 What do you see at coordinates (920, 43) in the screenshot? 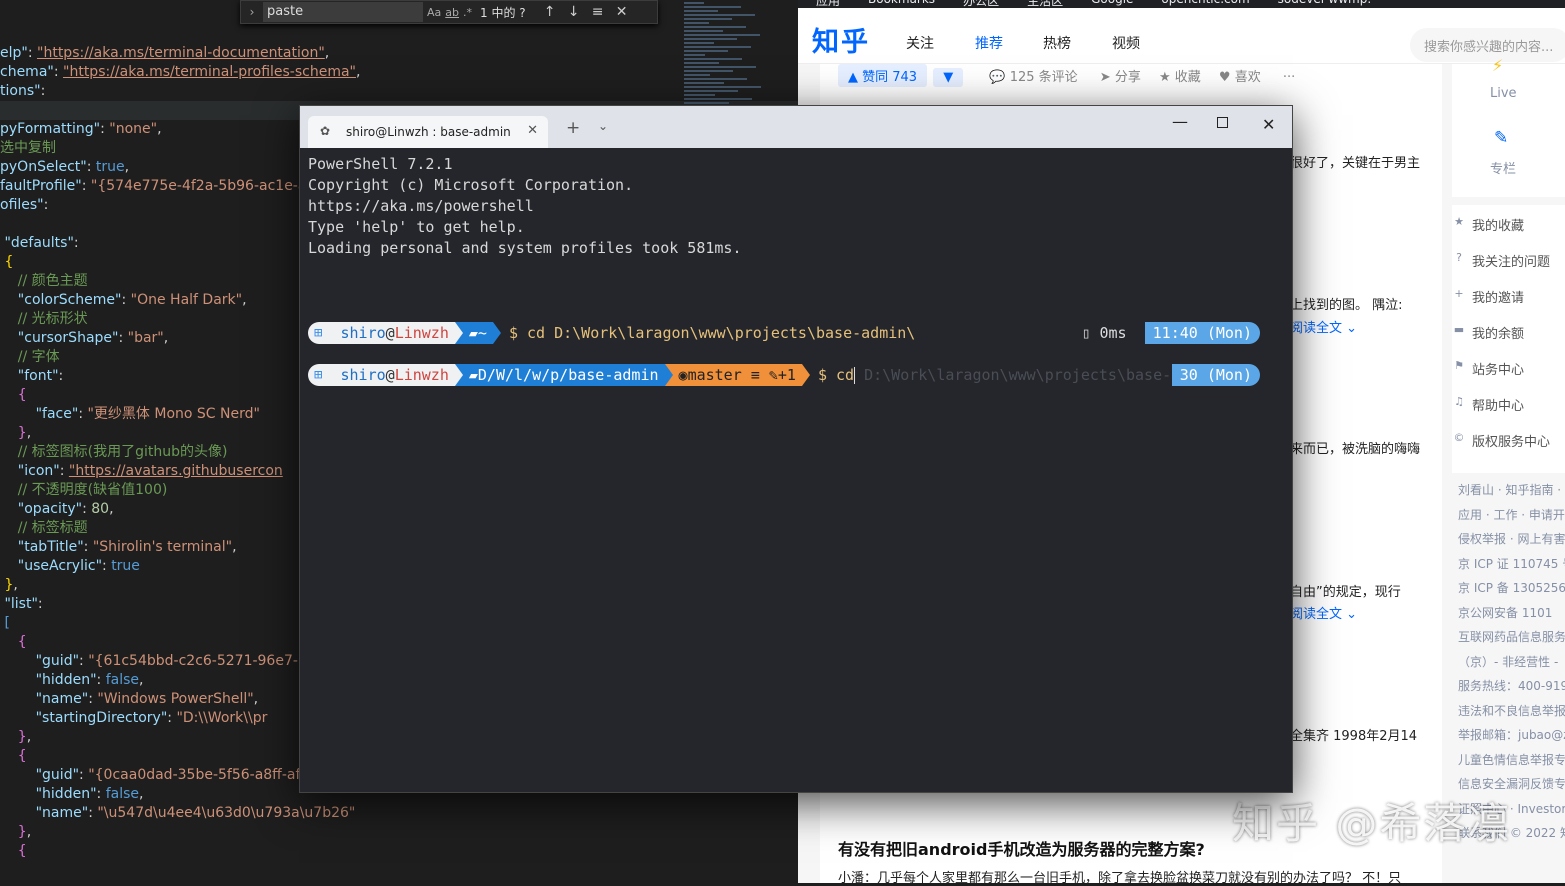
I see `nav-follow: 关注` at bounding box center [920, 43].